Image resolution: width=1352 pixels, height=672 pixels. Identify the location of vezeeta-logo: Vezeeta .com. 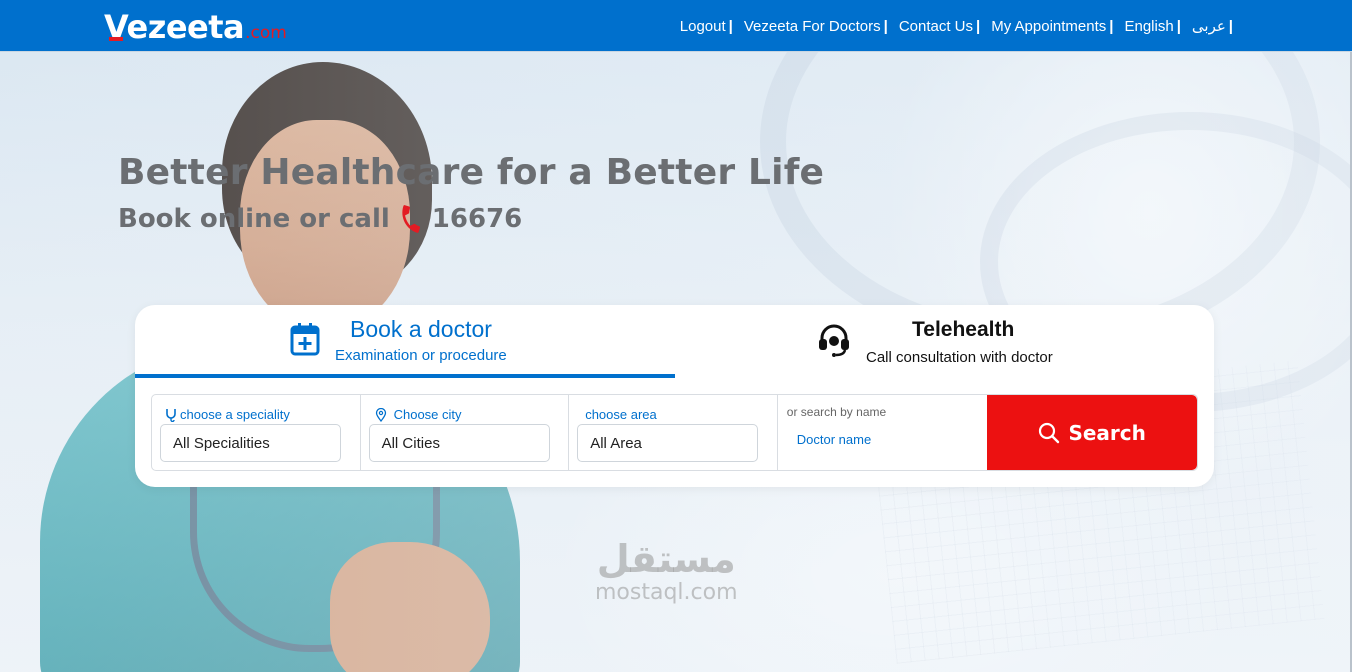
(195, 27).